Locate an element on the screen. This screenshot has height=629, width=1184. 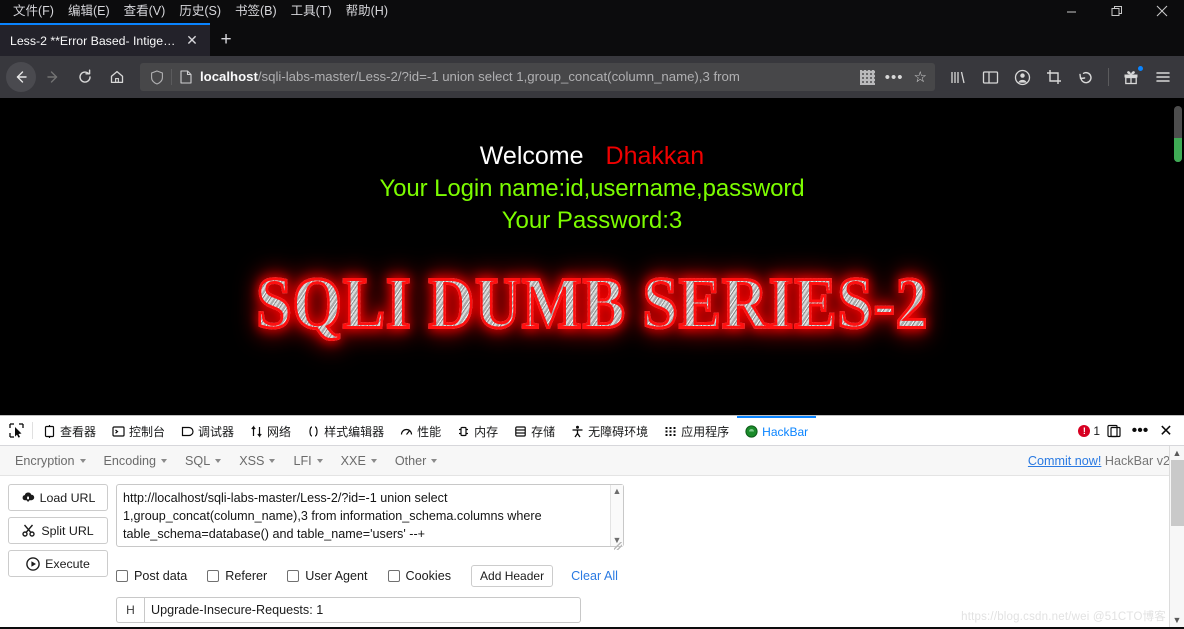
menu-item-file: 文件(F) is located at coordinates (33, 11).